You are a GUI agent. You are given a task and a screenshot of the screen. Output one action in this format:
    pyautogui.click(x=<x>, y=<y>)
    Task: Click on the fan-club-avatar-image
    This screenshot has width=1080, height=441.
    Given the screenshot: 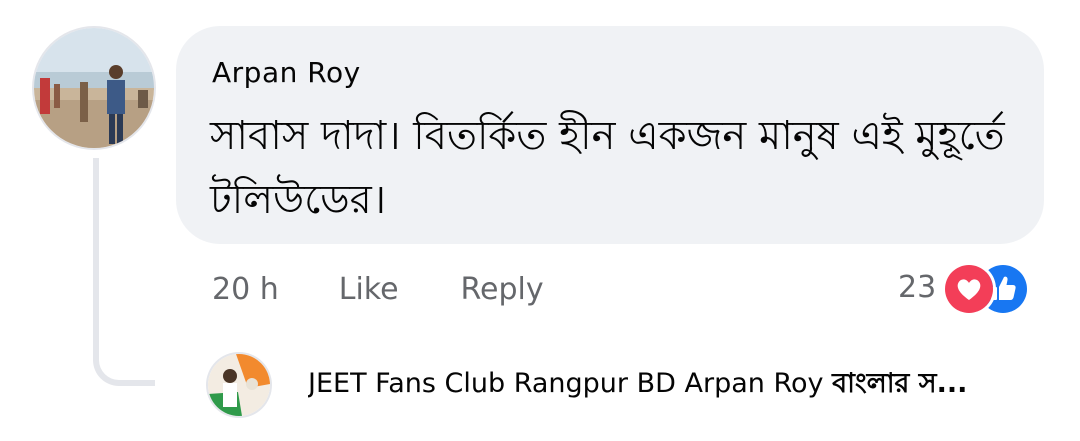 What is the action you would take?
    pyautogui.click(x=239, y=385)
    